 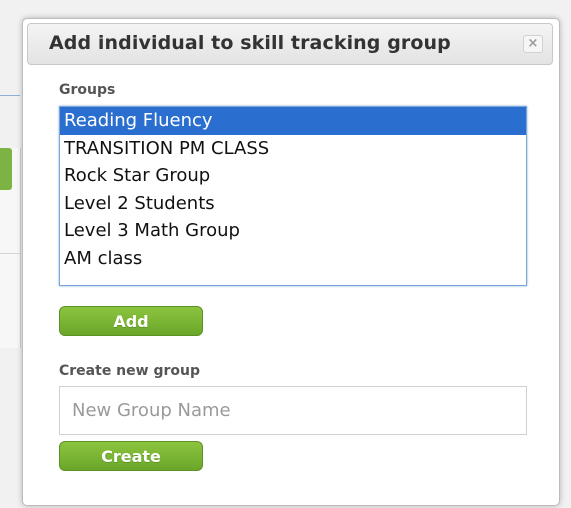 I want to click on create-button: Create, so click(x=131, y=456).